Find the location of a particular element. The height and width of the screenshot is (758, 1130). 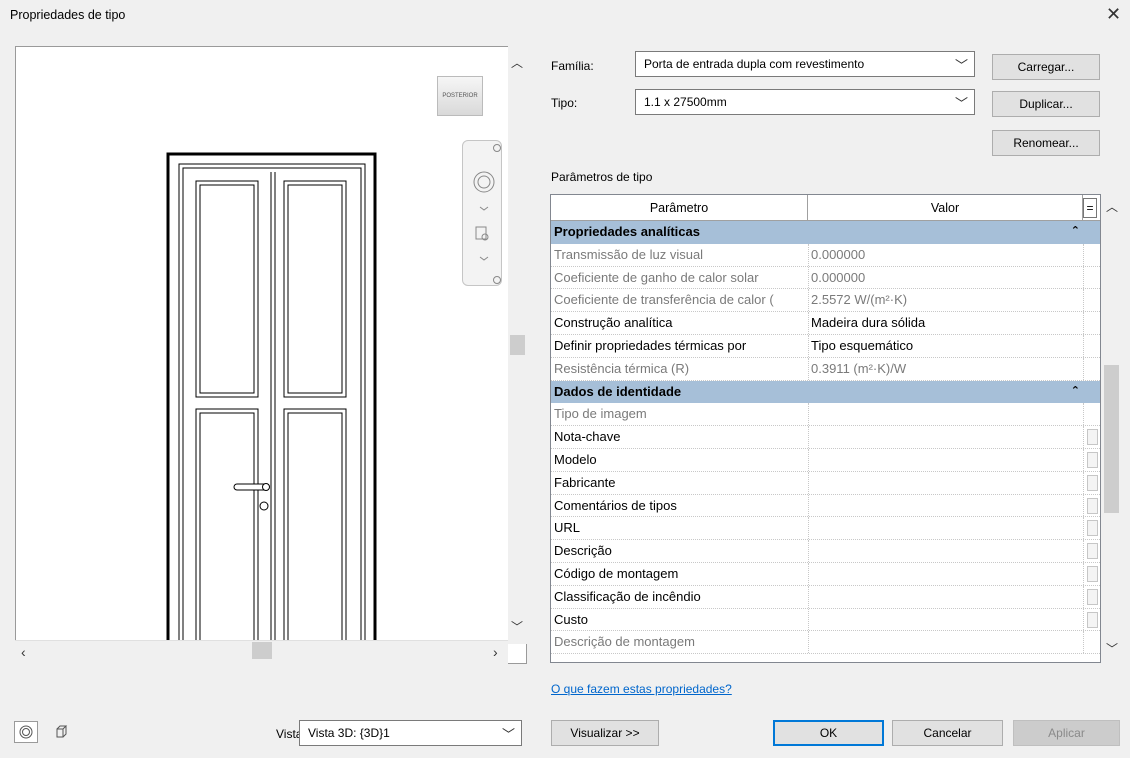

parameter-row: Classificação de incêndio is located at coordinates (825, 597).